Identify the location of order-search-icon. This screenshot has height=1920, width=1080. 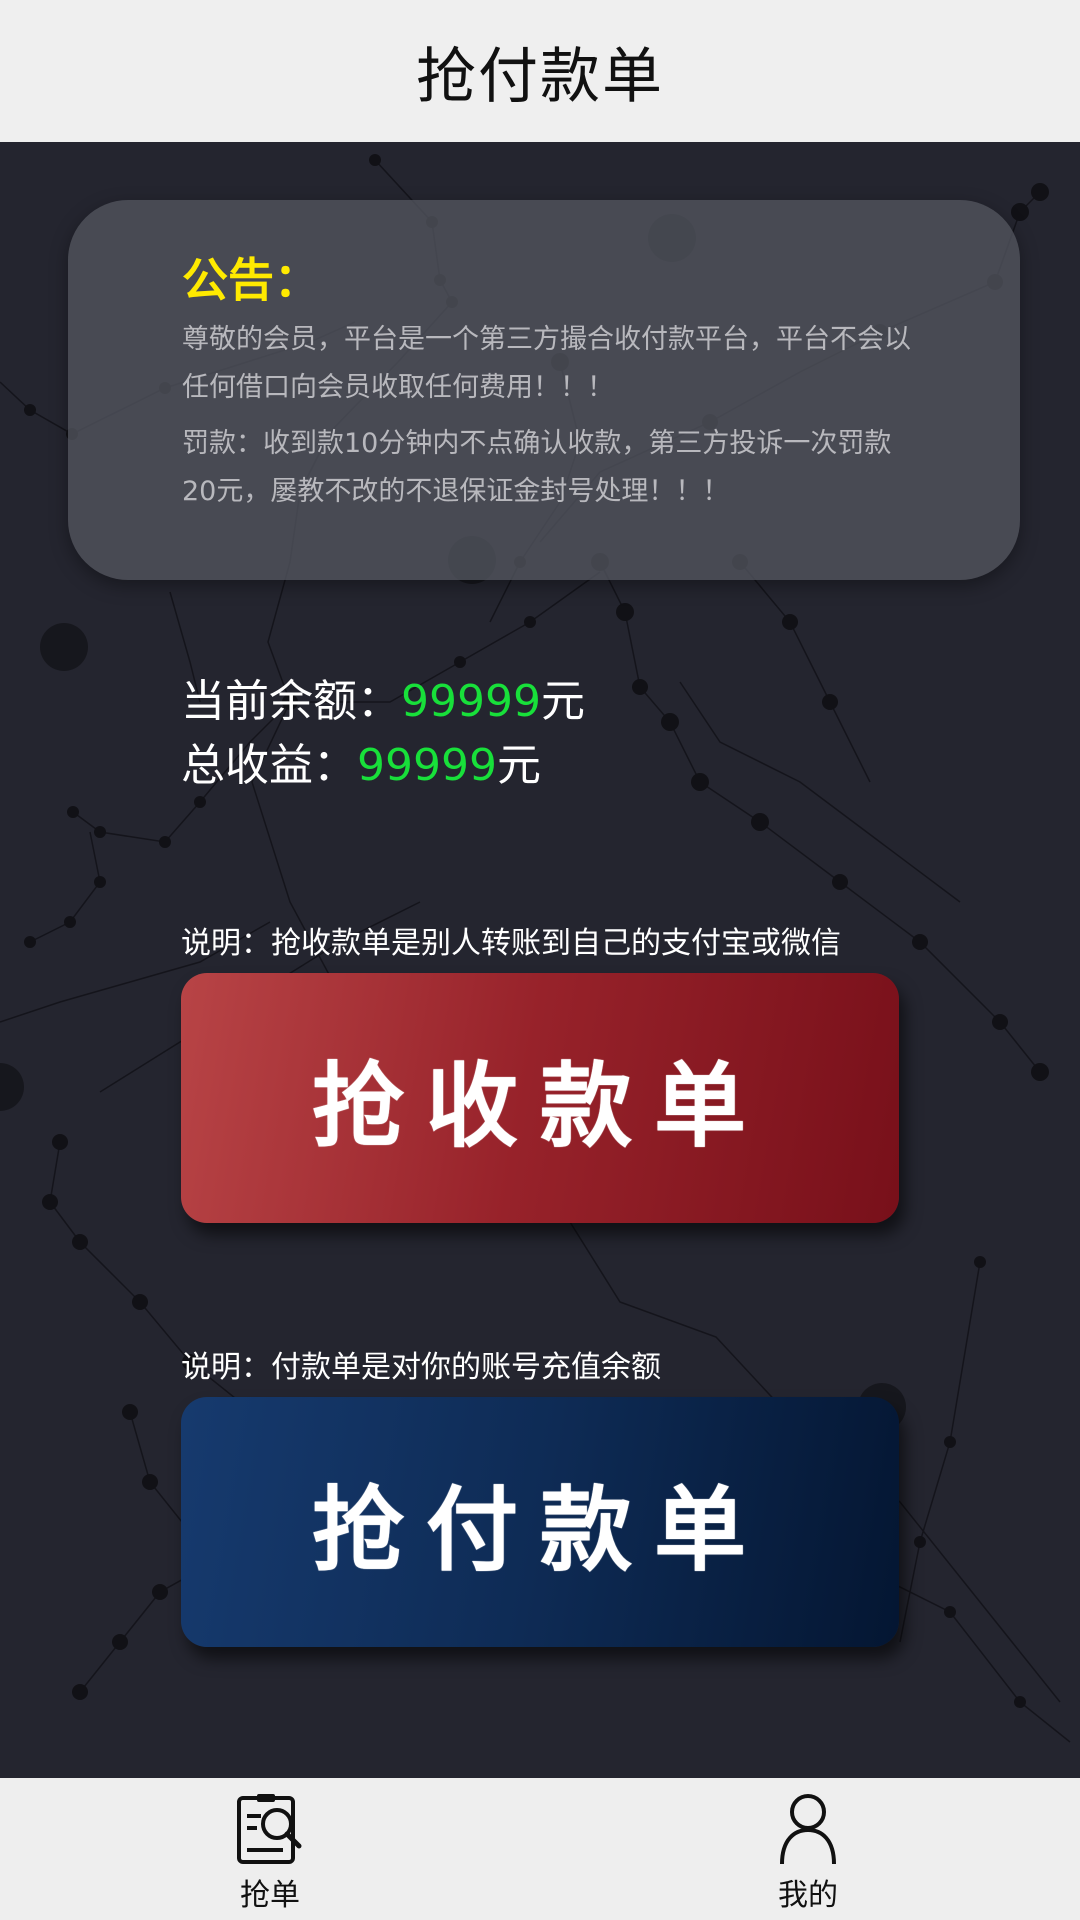
(269, 1829).